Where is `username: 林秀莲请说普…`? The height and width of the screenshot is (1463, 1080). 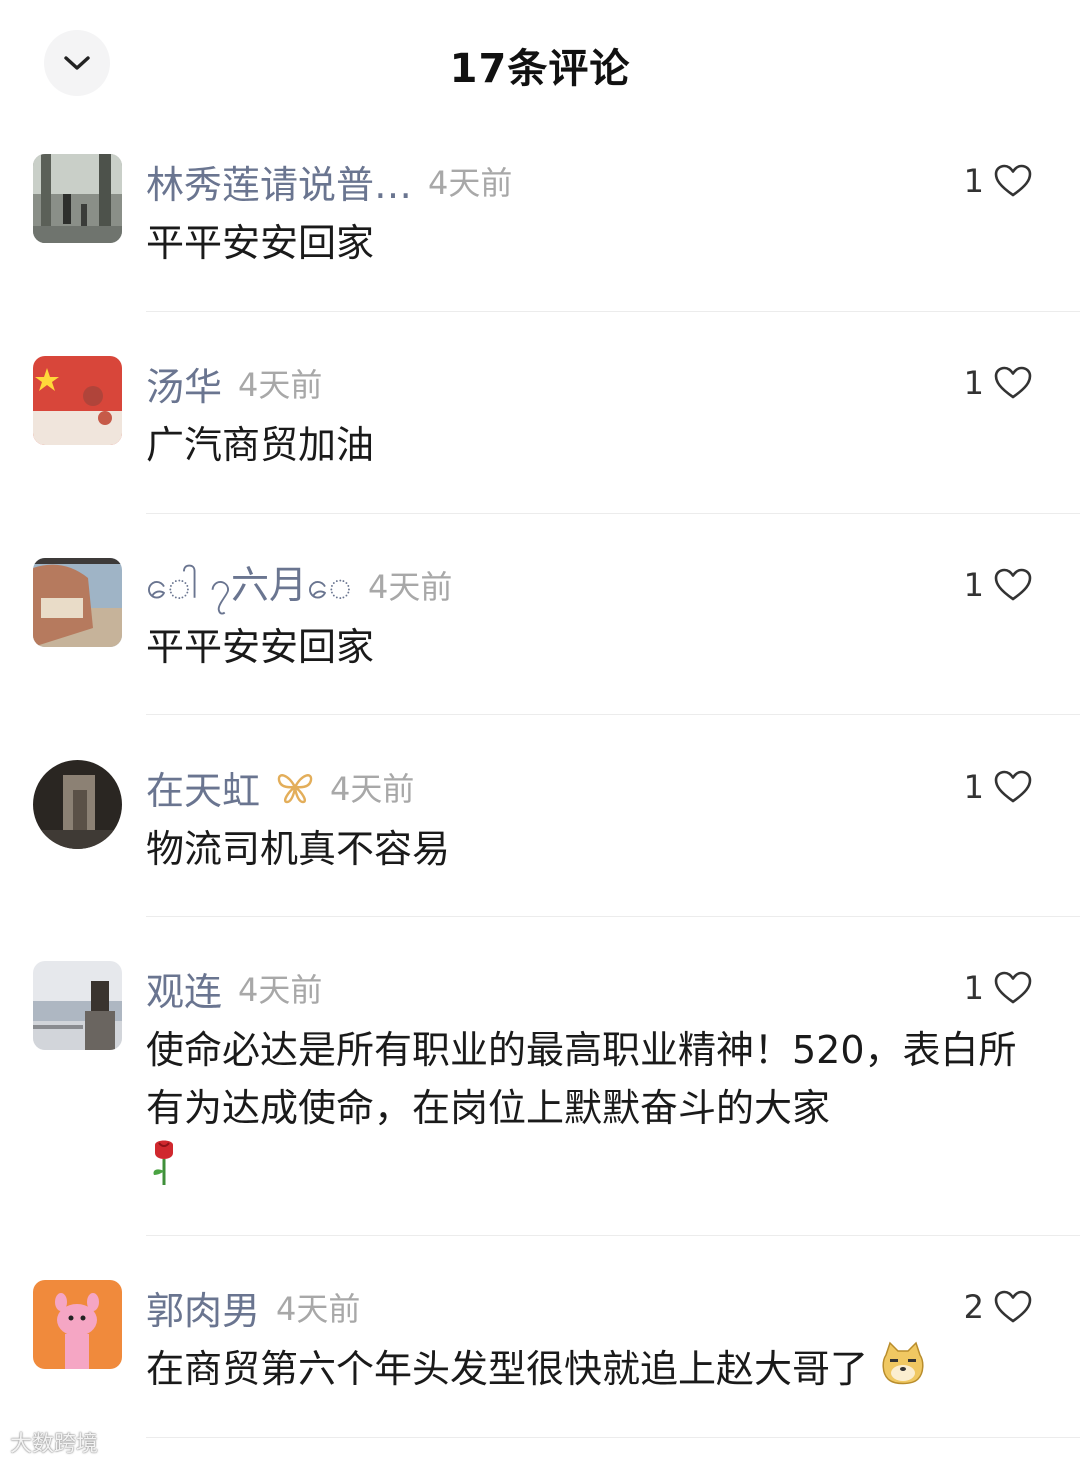 username: 林秀莲请说普… is located at coordinates (279, 181).